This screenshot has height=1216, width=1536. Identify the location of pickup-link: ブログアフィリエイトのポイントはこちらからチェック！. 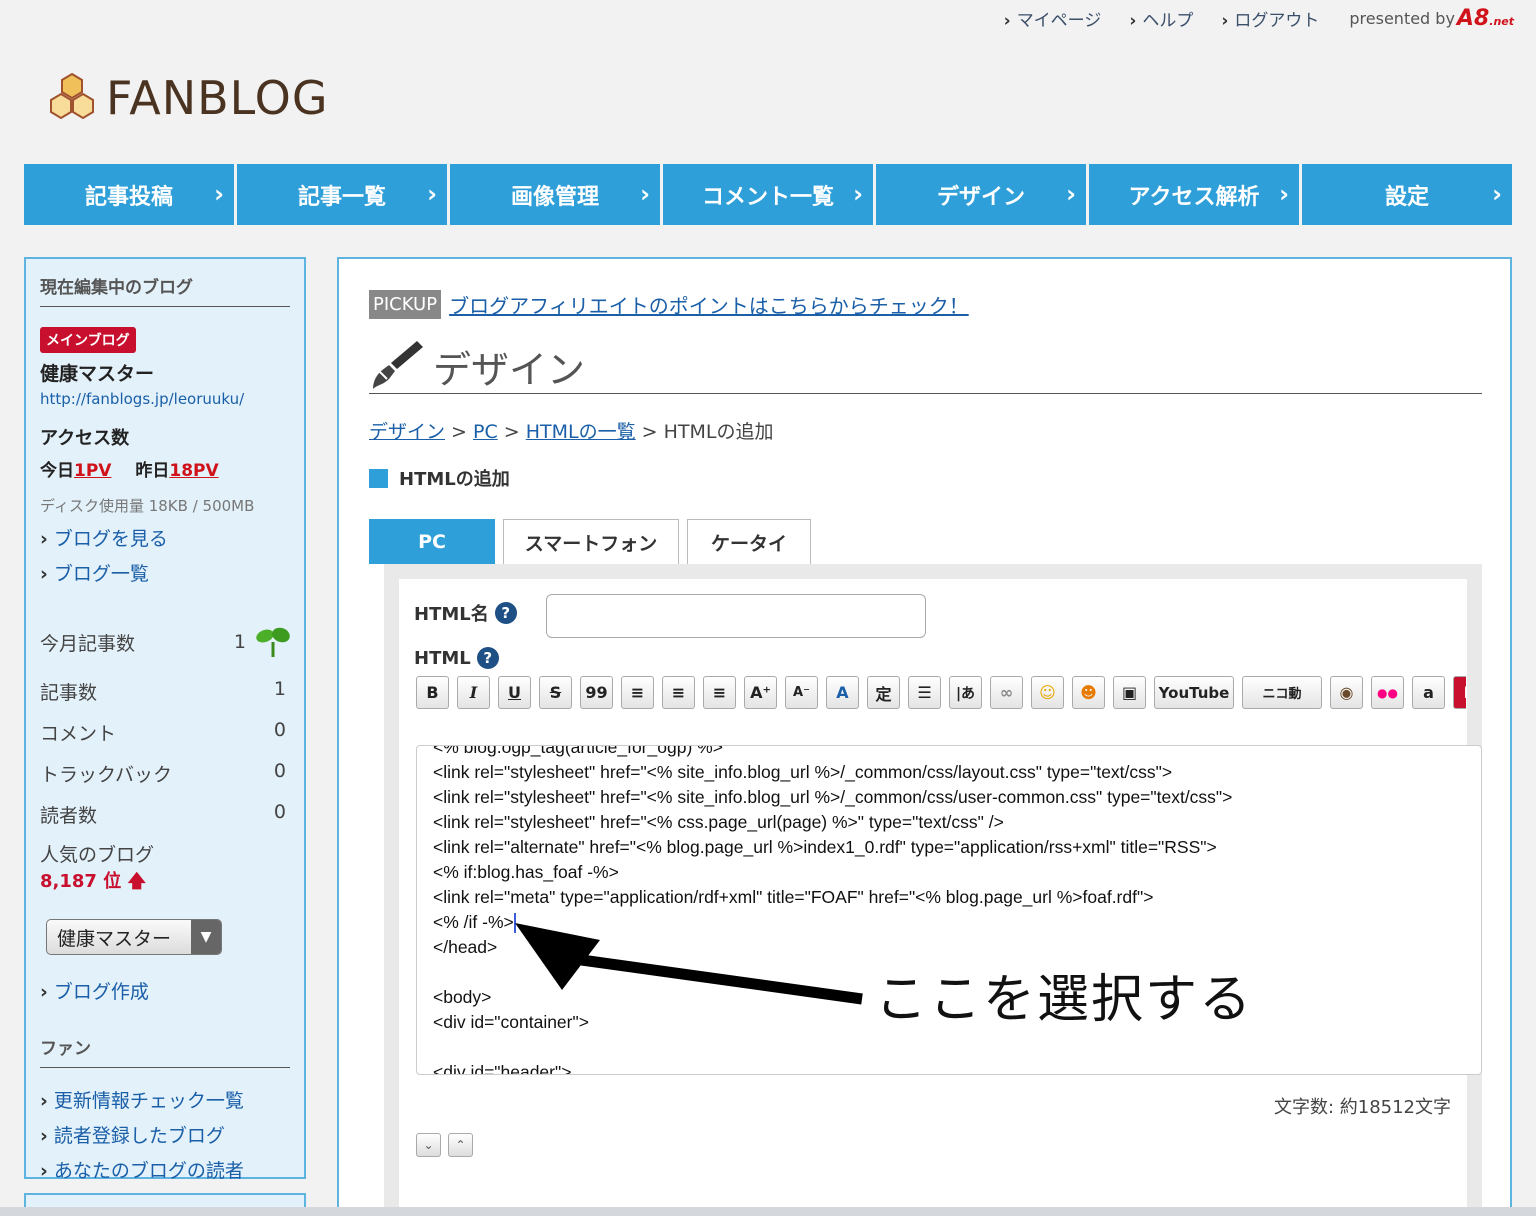
(709, 304).